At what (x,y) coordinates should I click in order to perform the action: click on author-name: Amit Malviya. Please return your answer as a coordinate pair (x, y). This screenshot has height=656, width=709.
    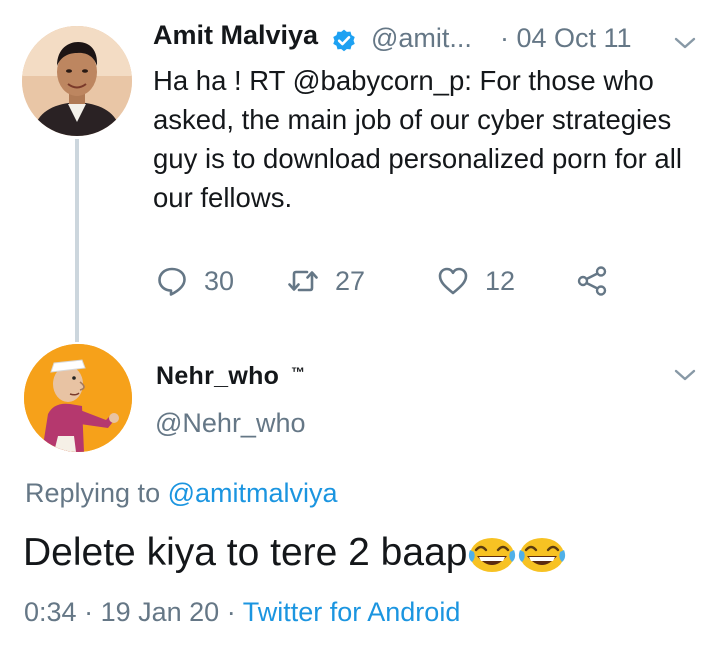
    Looking at the image, I should click on (235, 35).